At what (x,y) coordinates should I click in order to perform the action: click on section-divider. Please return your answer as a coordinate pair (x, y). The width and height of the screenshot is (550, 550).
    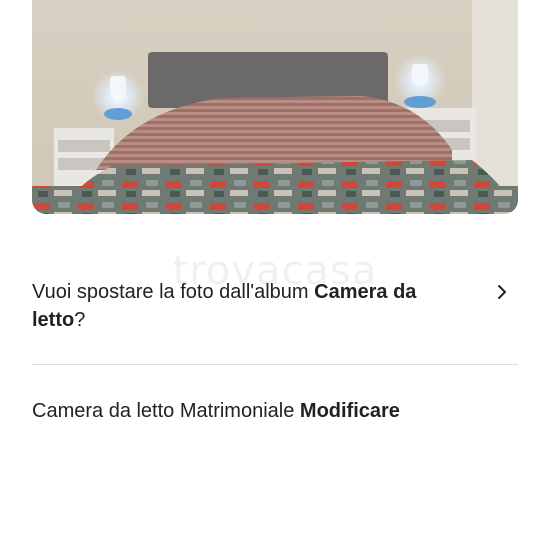
    Looking at the image, I should click on (275, 364).